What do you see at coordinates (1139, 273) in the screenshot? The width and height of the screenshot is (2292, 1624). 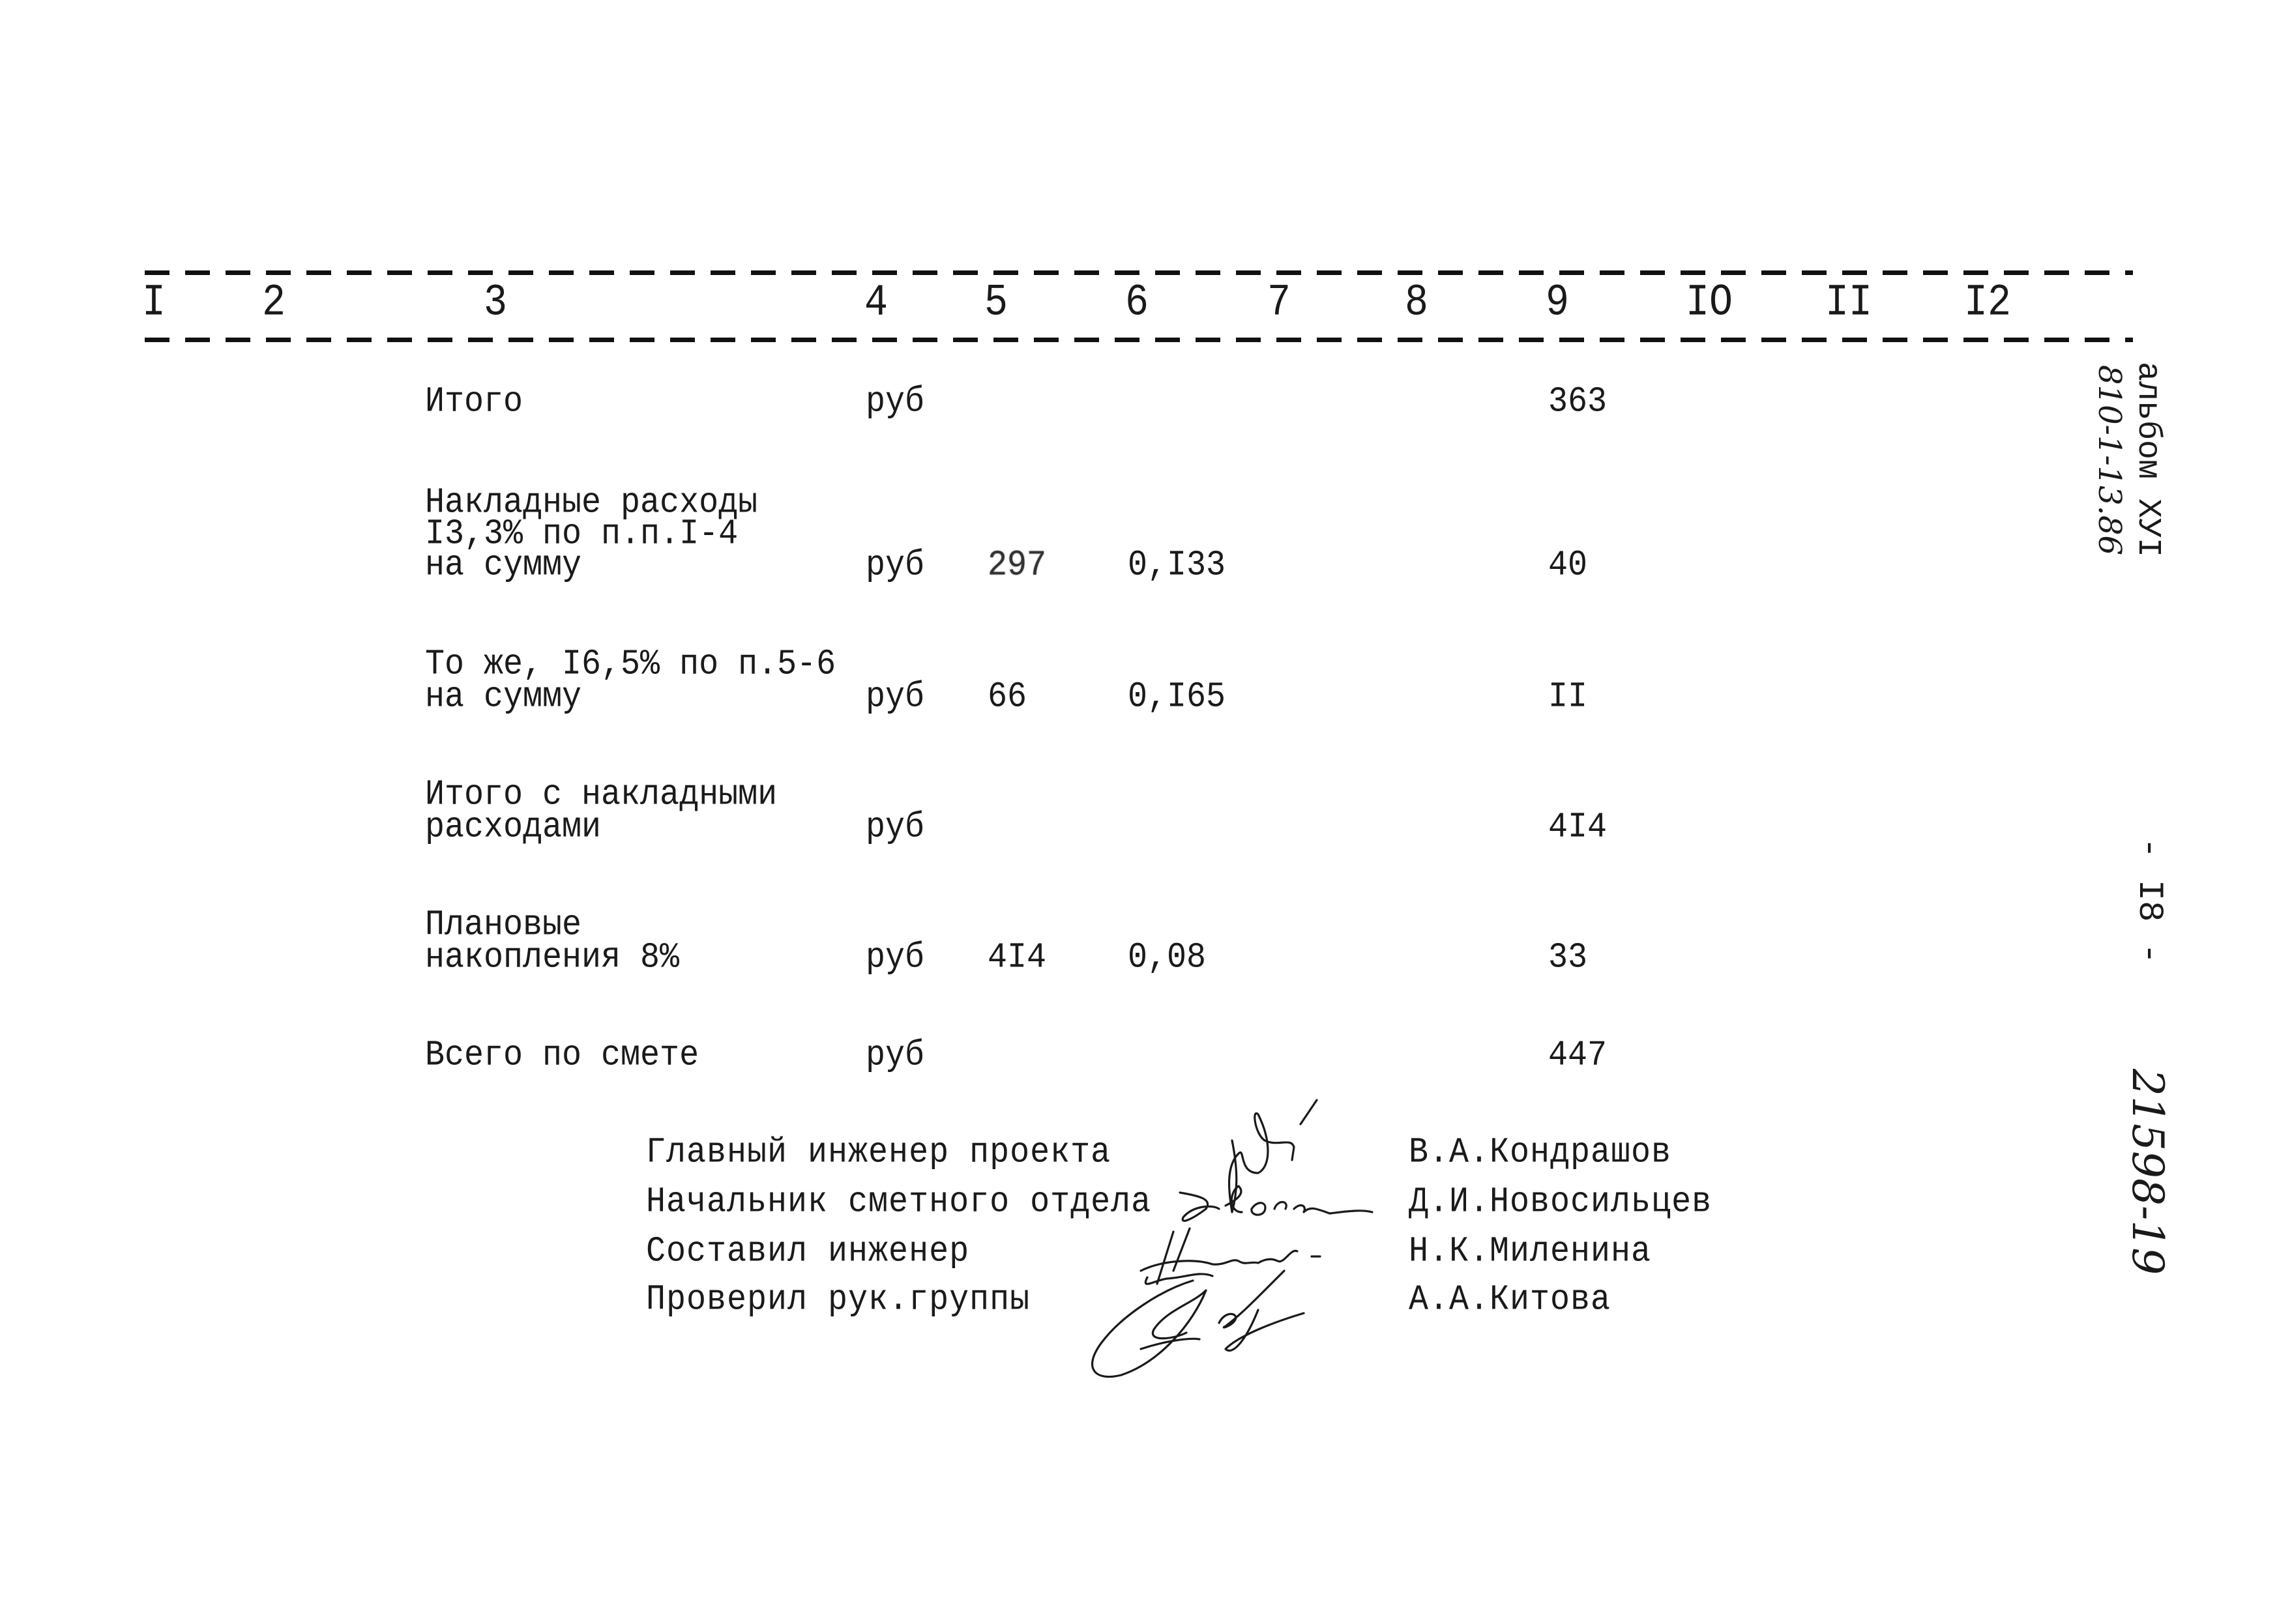 I see `header-top-rule` at bounding box center [1139, 273].